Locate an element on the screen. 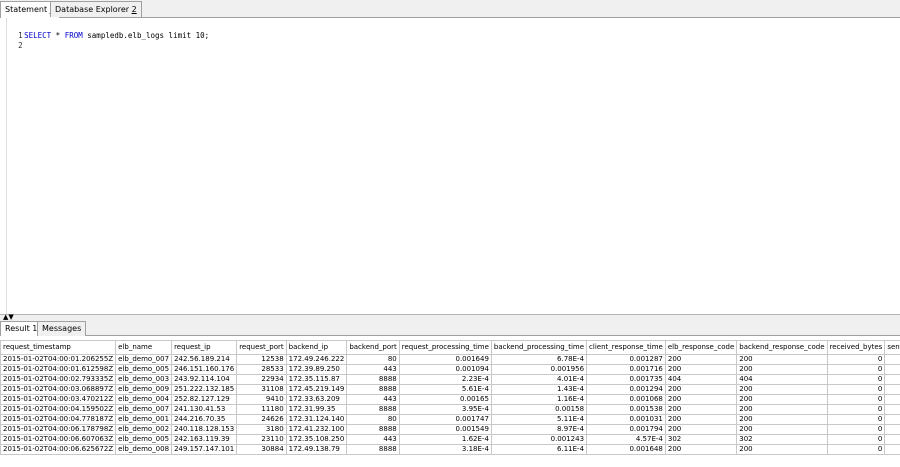  column-header-request-timestamp: request_timestamp is located at coordinates (58, 347).